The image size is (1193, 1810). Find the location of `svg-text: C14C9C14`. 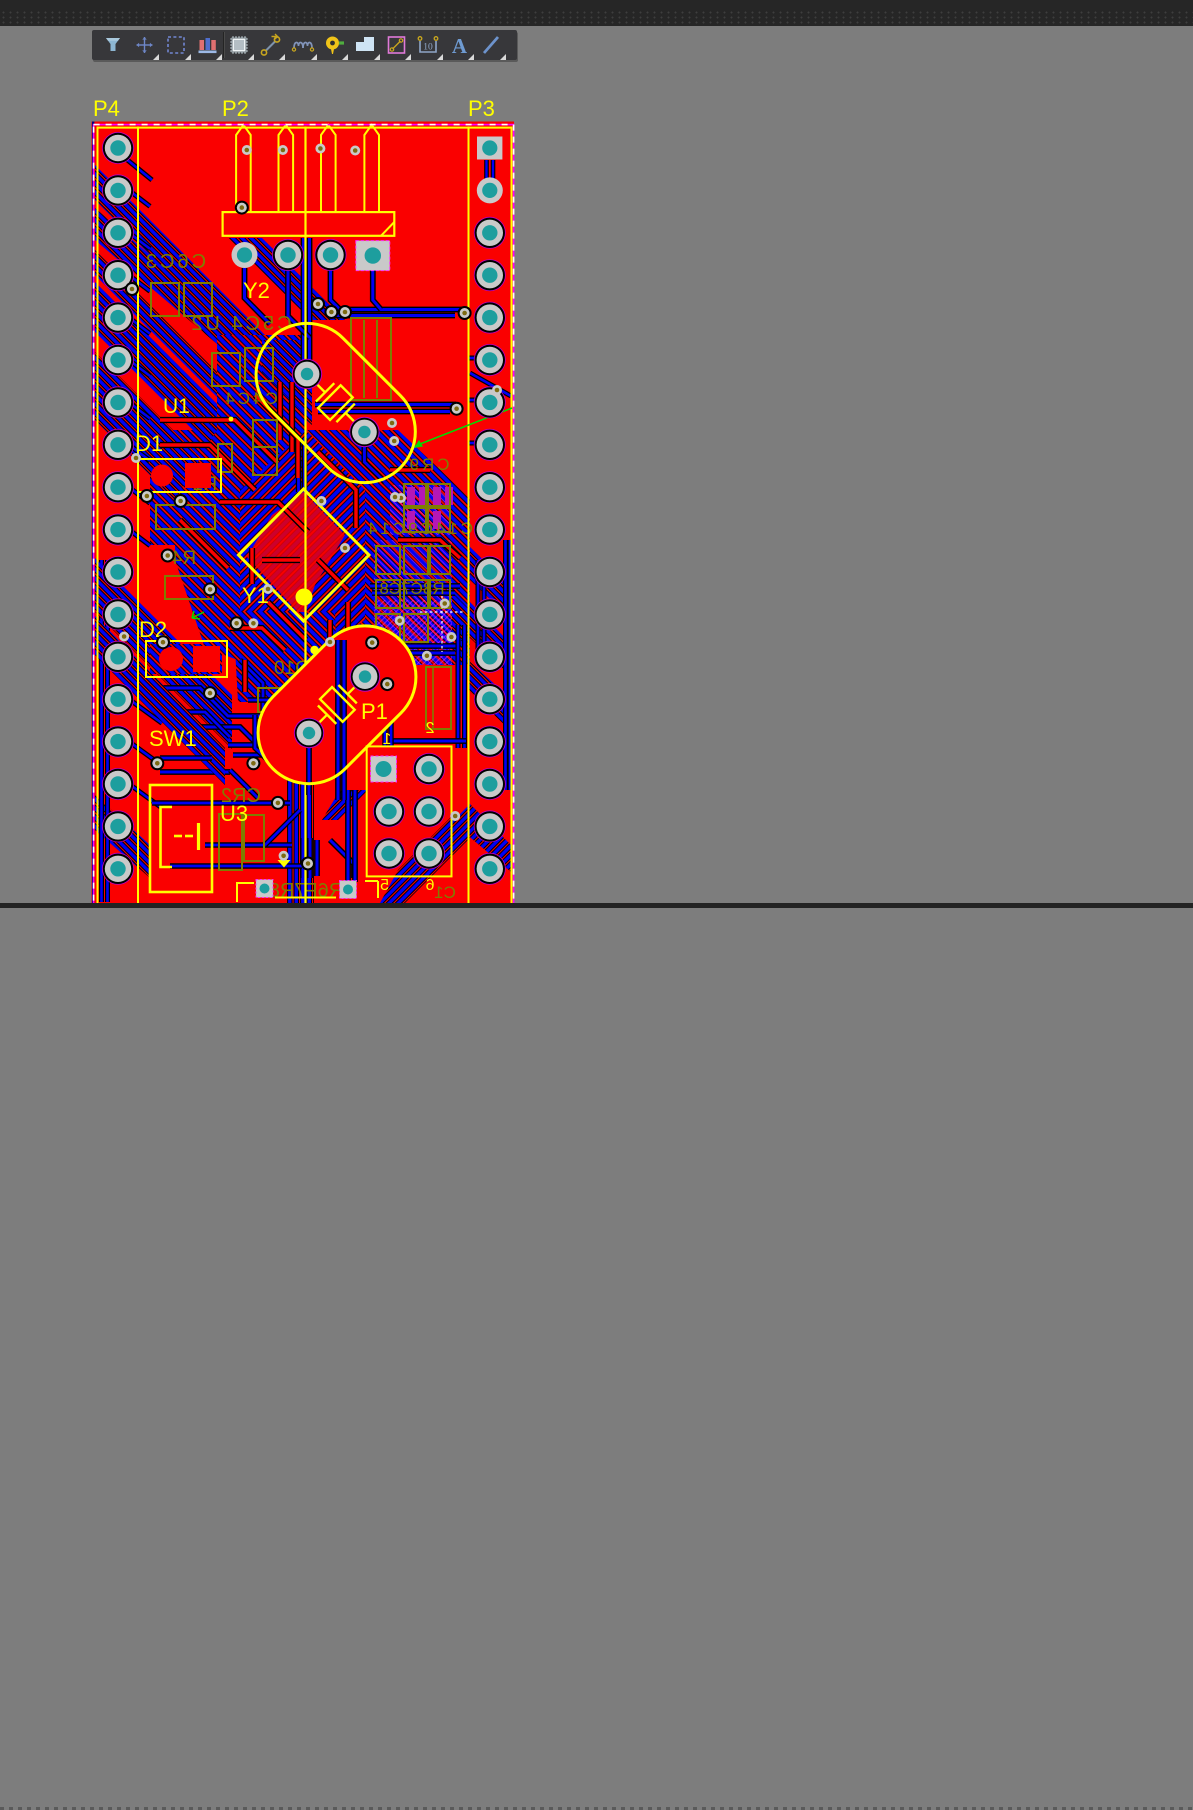

svg-text: C14C9C14 is located at coordinates (419, 528).